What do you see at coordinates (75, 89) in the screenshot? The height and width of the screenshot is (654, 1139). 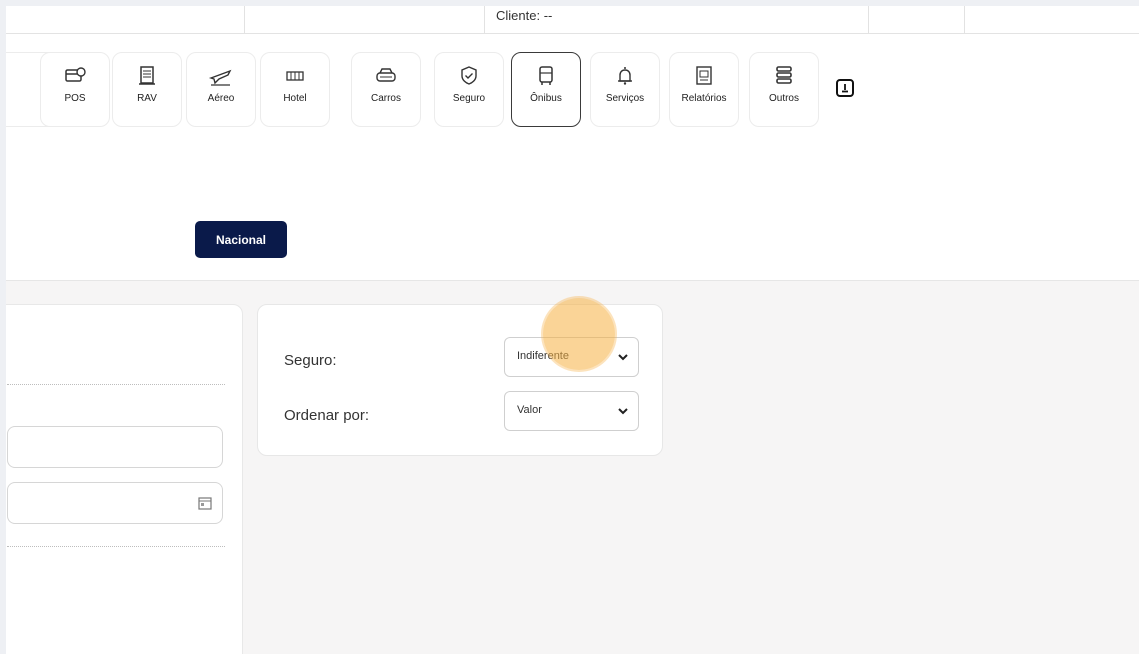 I see `toolbar-item-pos: POS` at bounding box center [75, 89].